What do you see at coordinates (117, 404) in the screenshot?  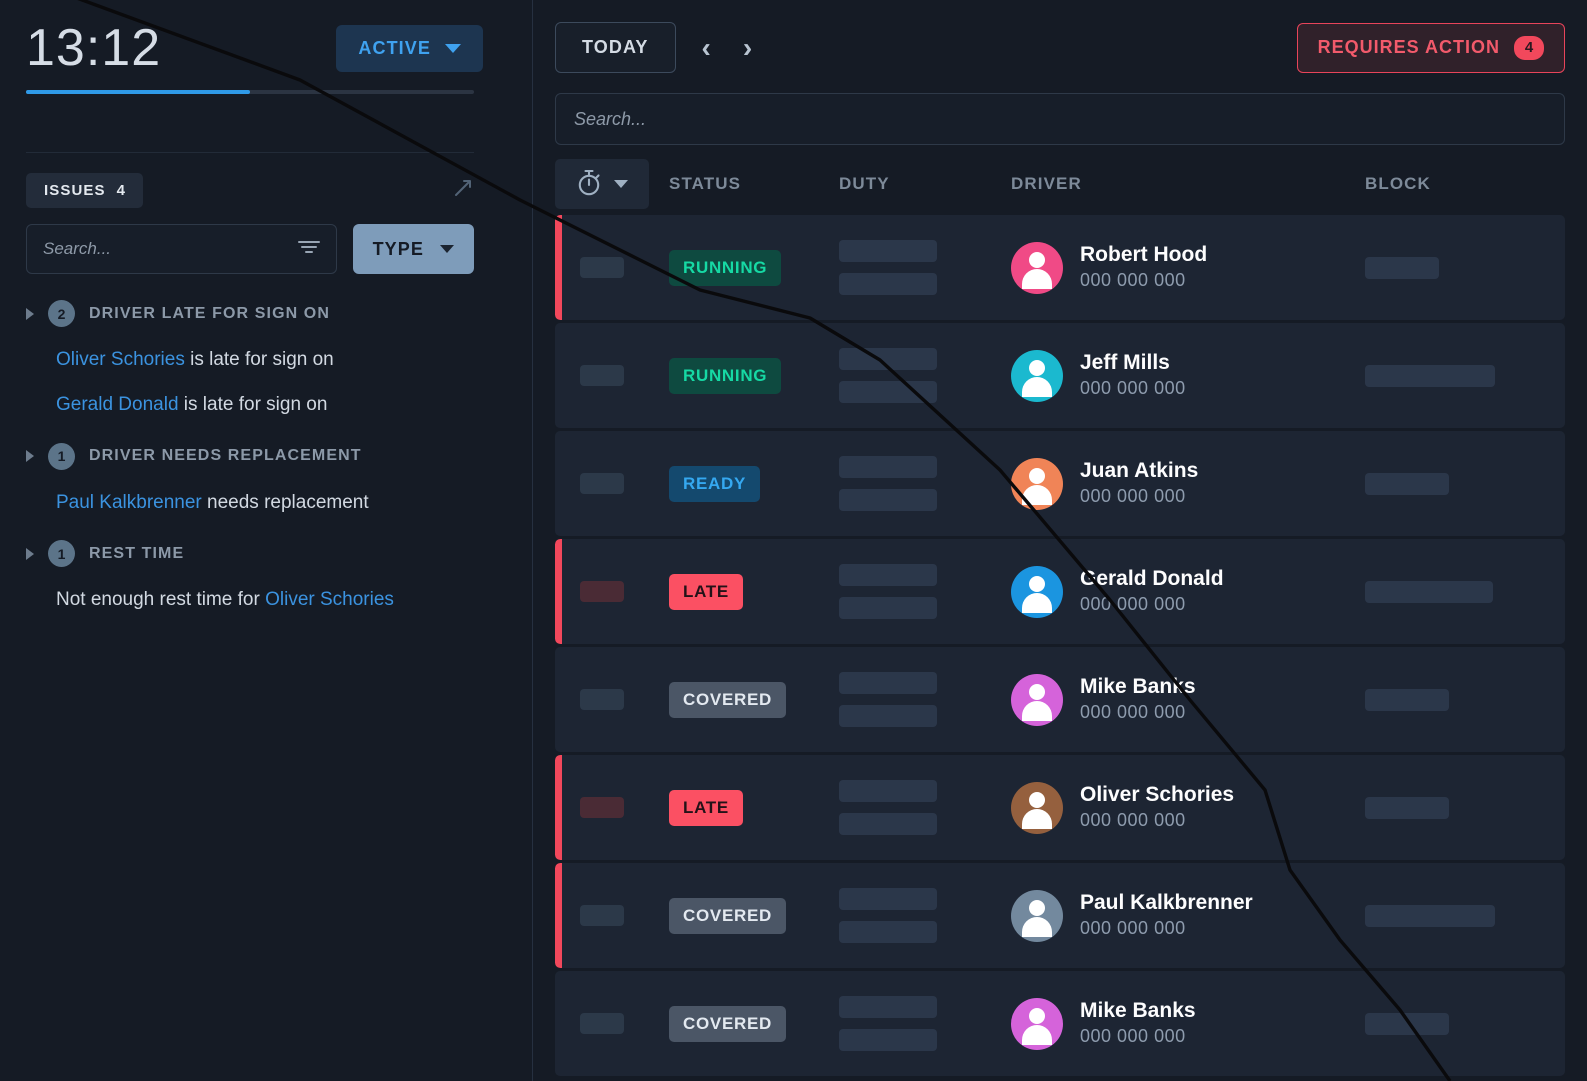 I see `issue-driver-link: Gerald Donald` at bounding box center [117, 404].